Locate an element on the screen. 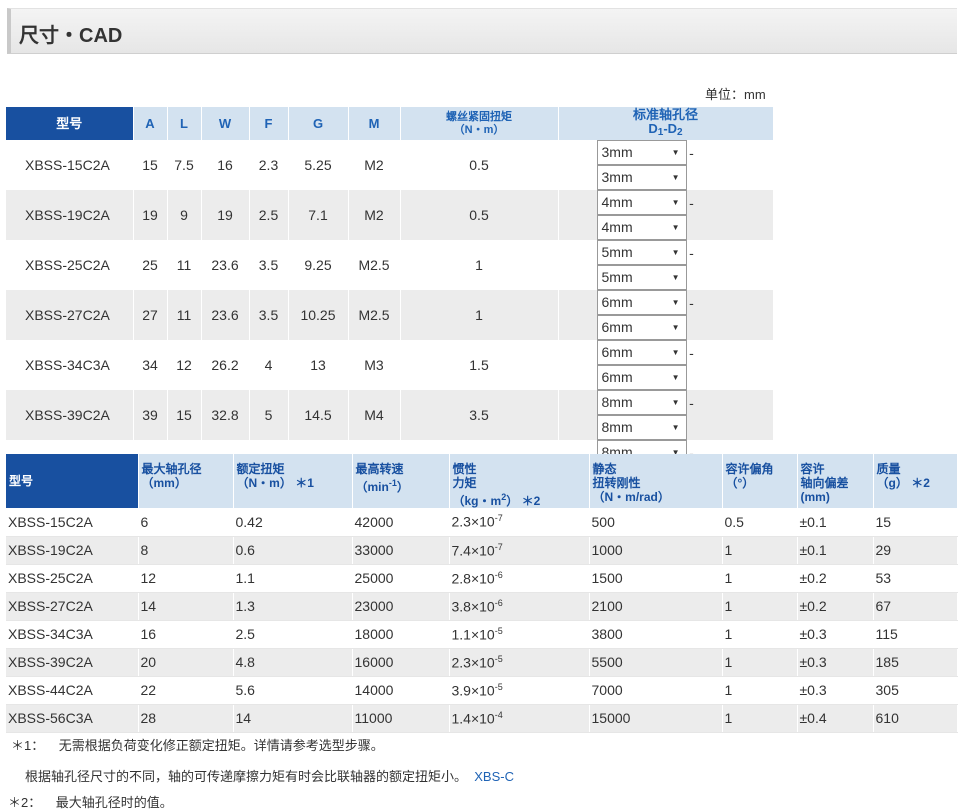 Image resolution: width=964 pixels, height=810 pixels. cell-inertia: 2.3×10-5 is located at coordinates (519, 662).